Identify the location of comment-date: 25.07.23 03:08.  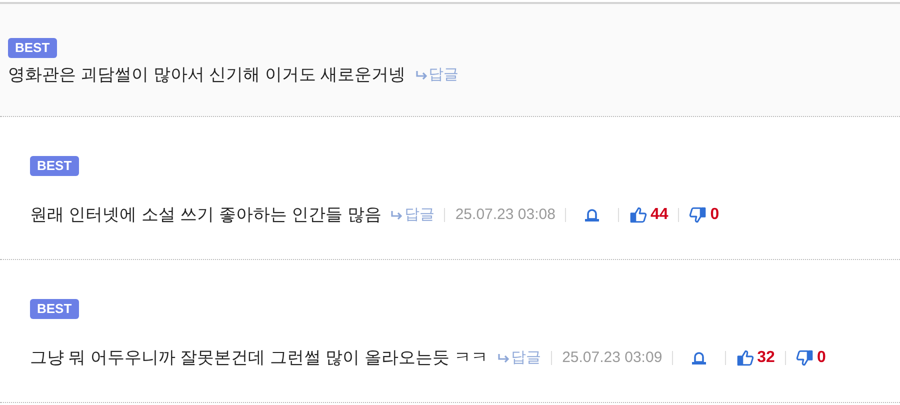
(505, 214).